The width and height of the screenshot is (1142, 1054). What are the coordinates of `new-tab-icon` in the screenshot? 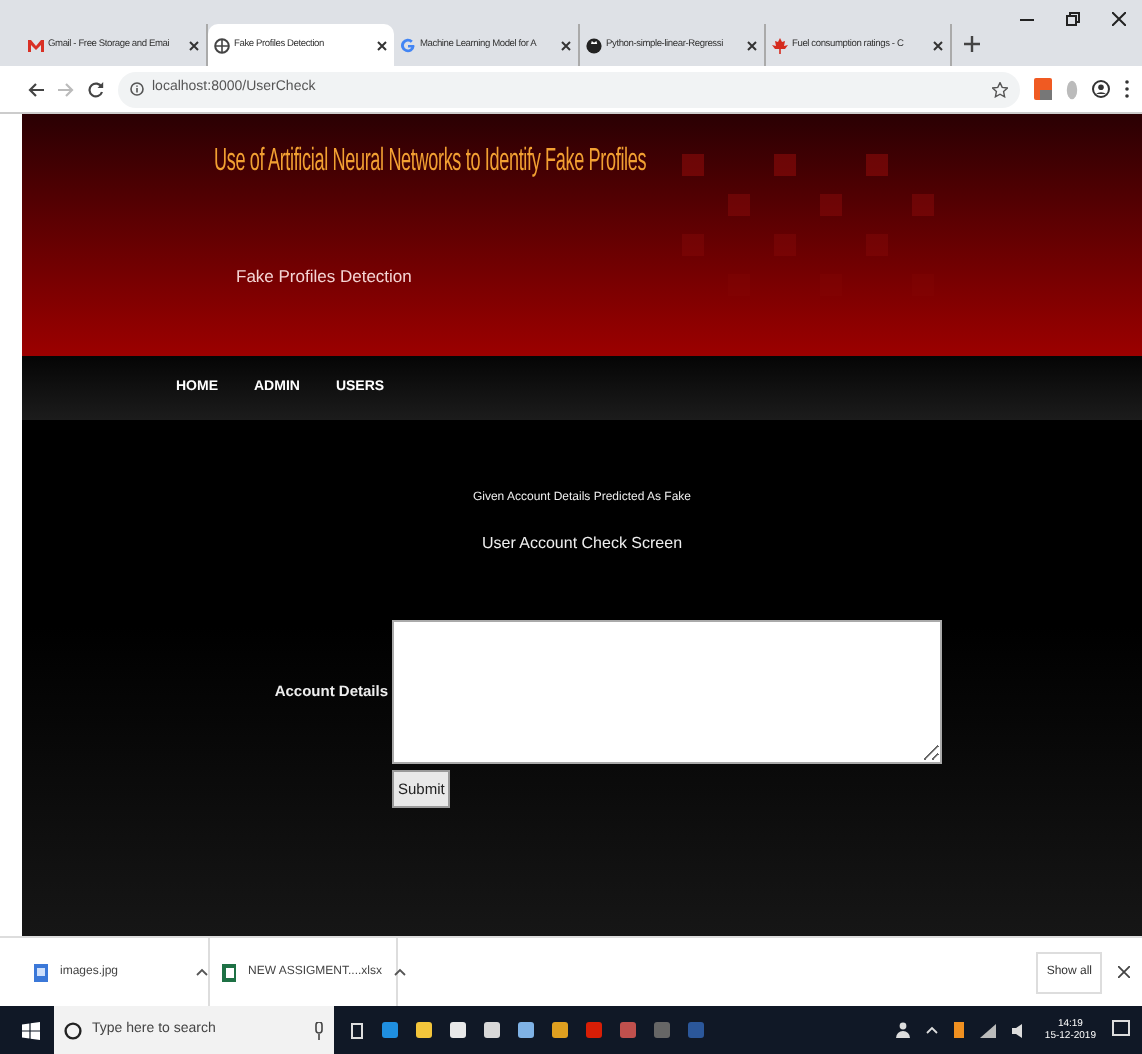 It's located at (972, 44).